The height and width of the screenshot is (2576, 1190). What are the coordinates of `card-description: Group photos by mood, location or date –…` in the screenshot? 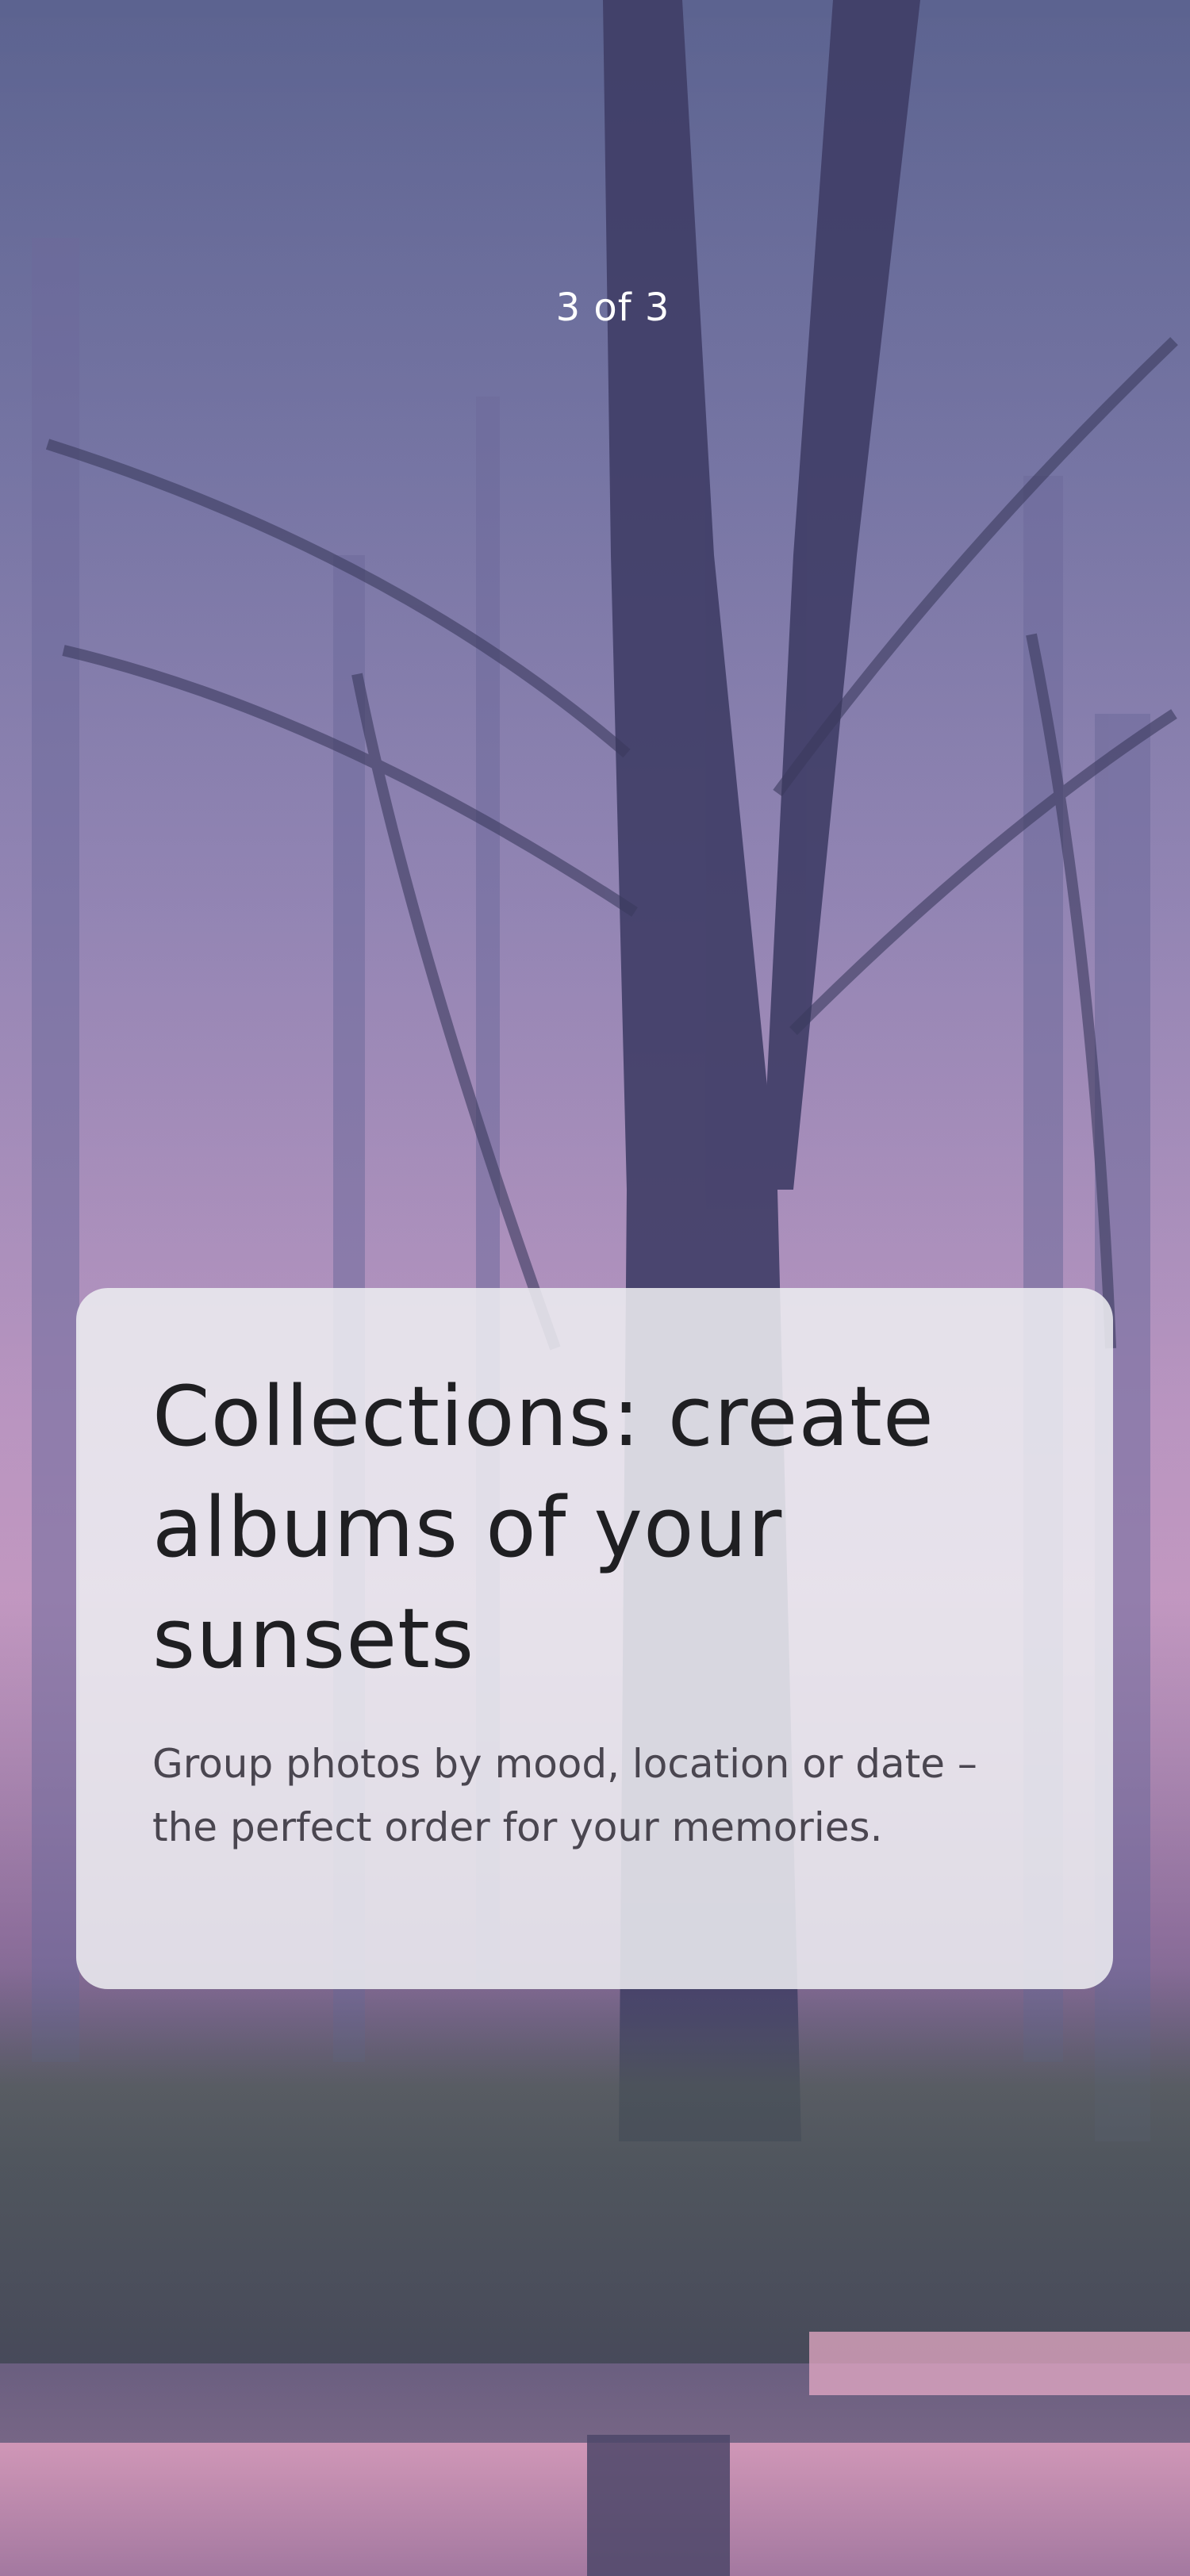 It's located at (564, 1795).